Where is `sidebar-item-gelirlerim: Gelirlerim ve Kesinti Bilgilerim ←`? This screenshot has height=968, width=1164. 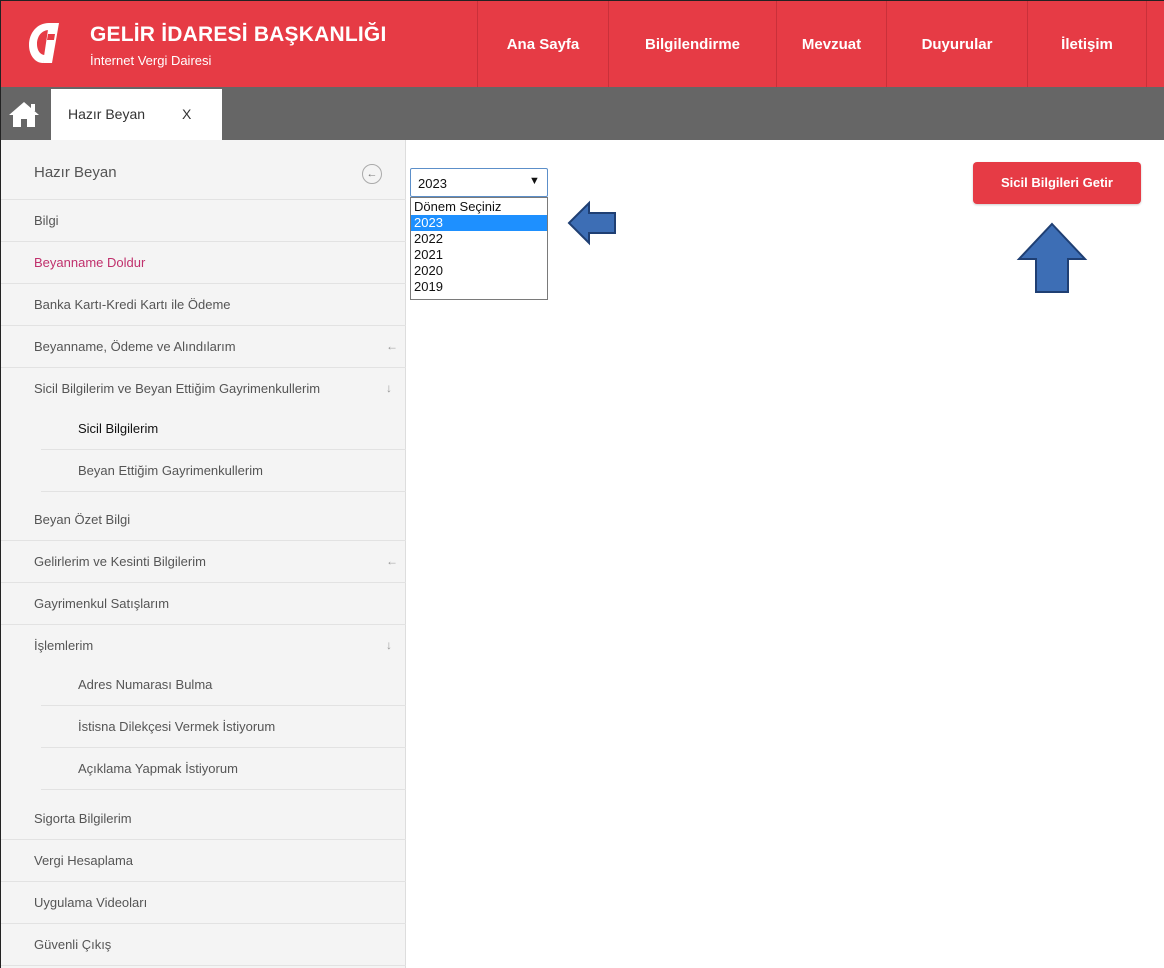 sidebar-item-gelirlerim: Gelirlerim ve Kesinti Bilgilerim ← is located at coordinates (203, 562).